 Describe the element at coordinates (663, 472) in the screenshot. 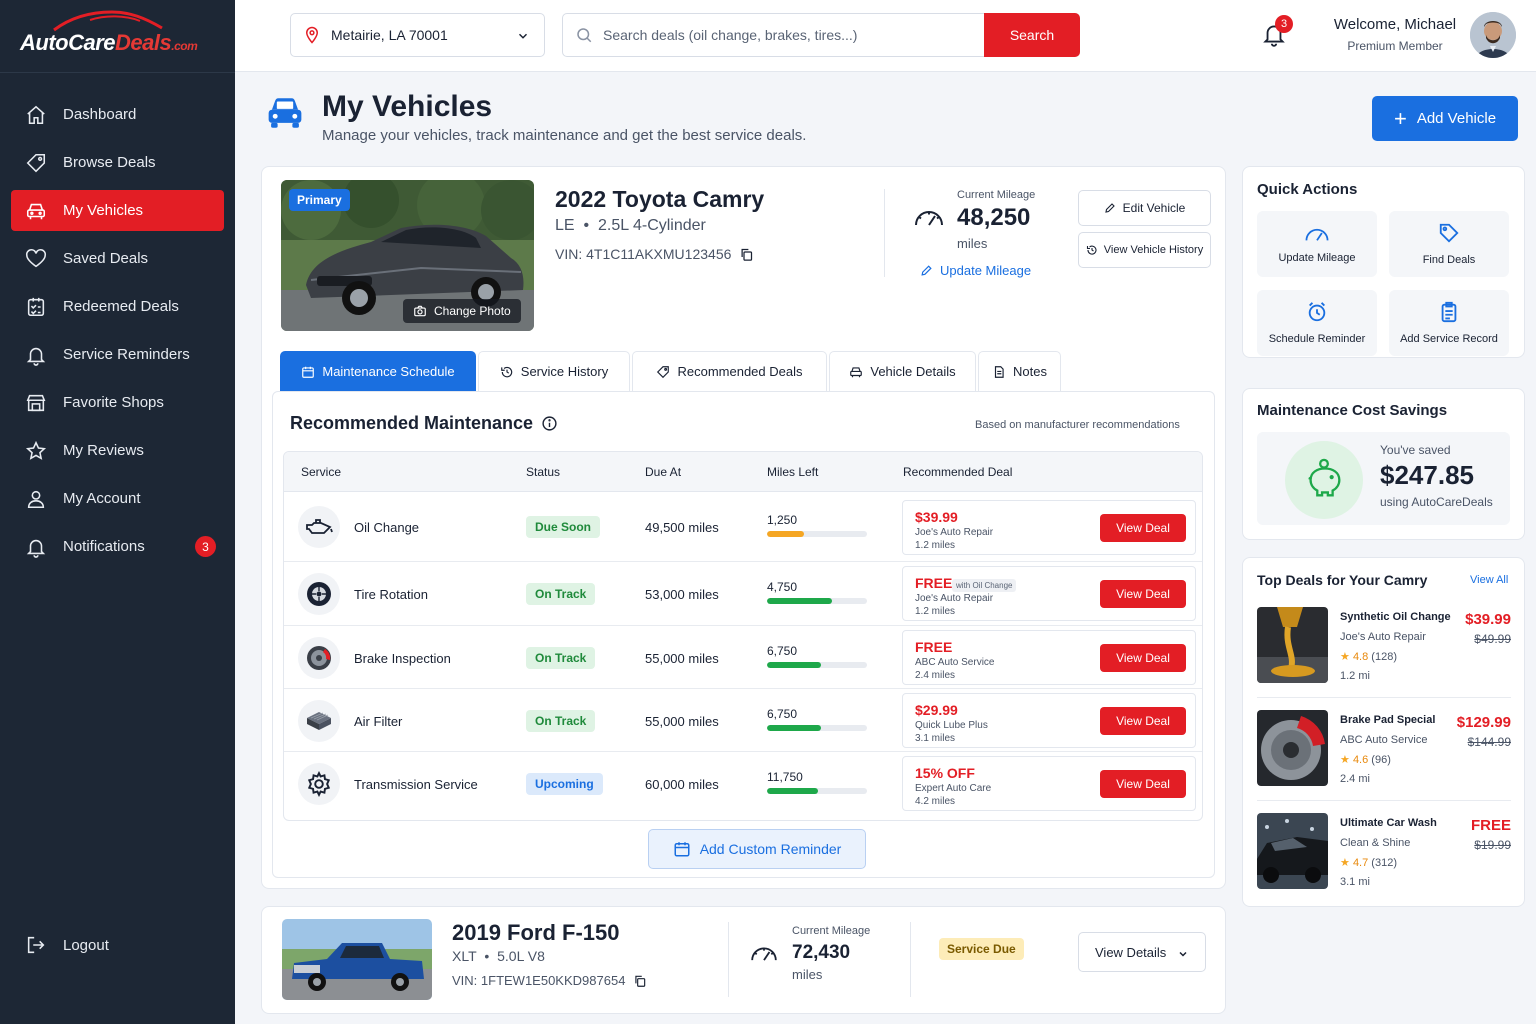

I see `column-header: Due At` at that location.